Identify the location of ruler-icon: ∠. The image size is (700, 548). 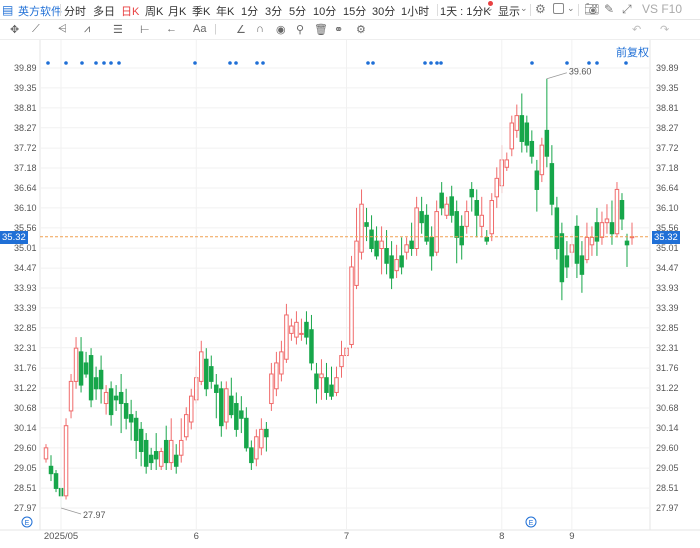
(241, 29).